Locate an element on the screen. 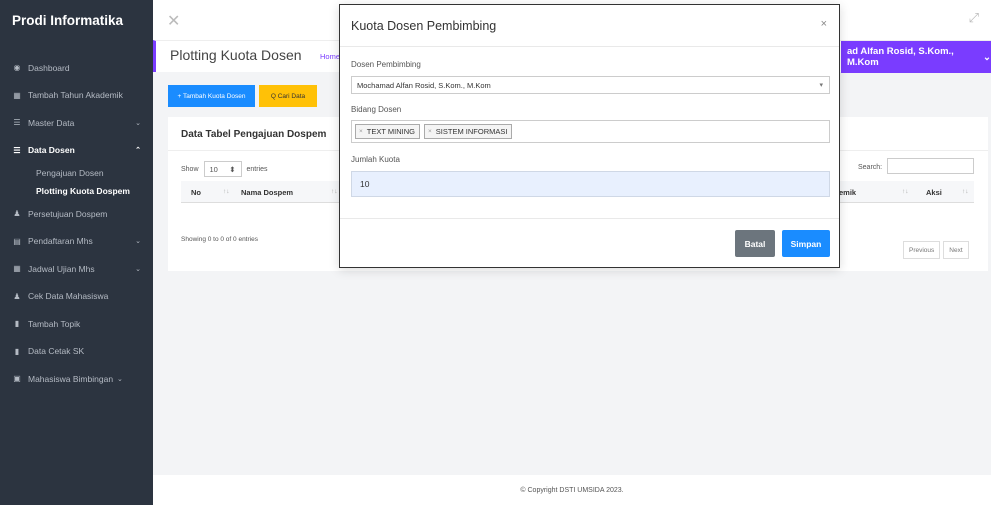  sidebar-item-label: Pendaftaran Mhs is located at coordinates (60, 241).